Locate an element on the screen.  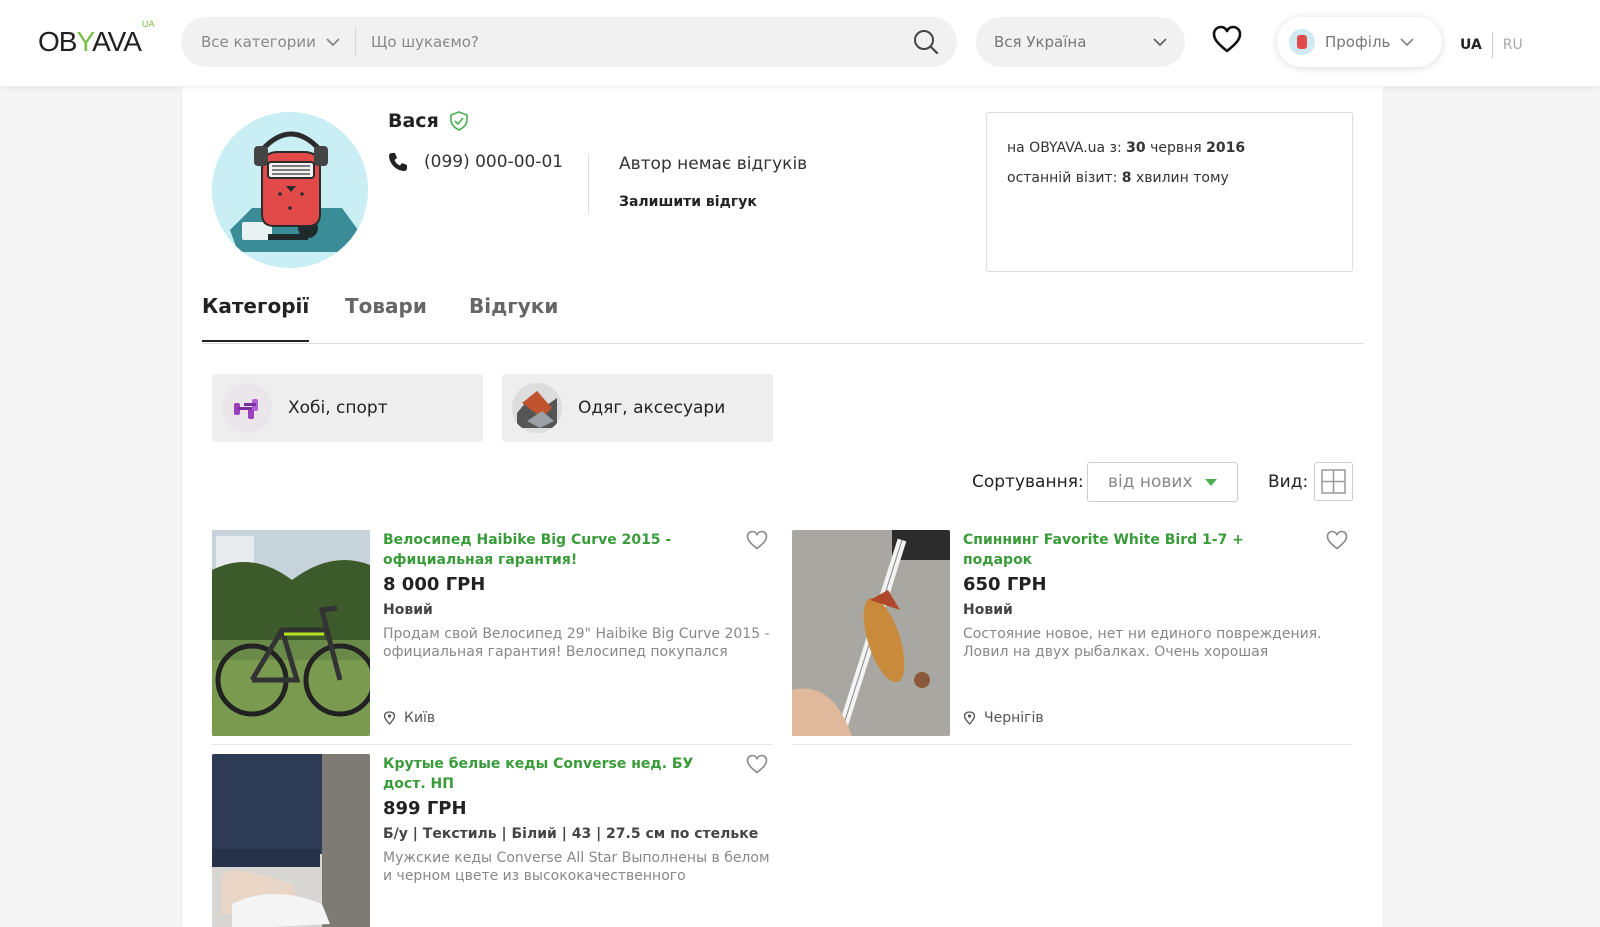
sort-select: від нових is located at coordinates (1162, 482).